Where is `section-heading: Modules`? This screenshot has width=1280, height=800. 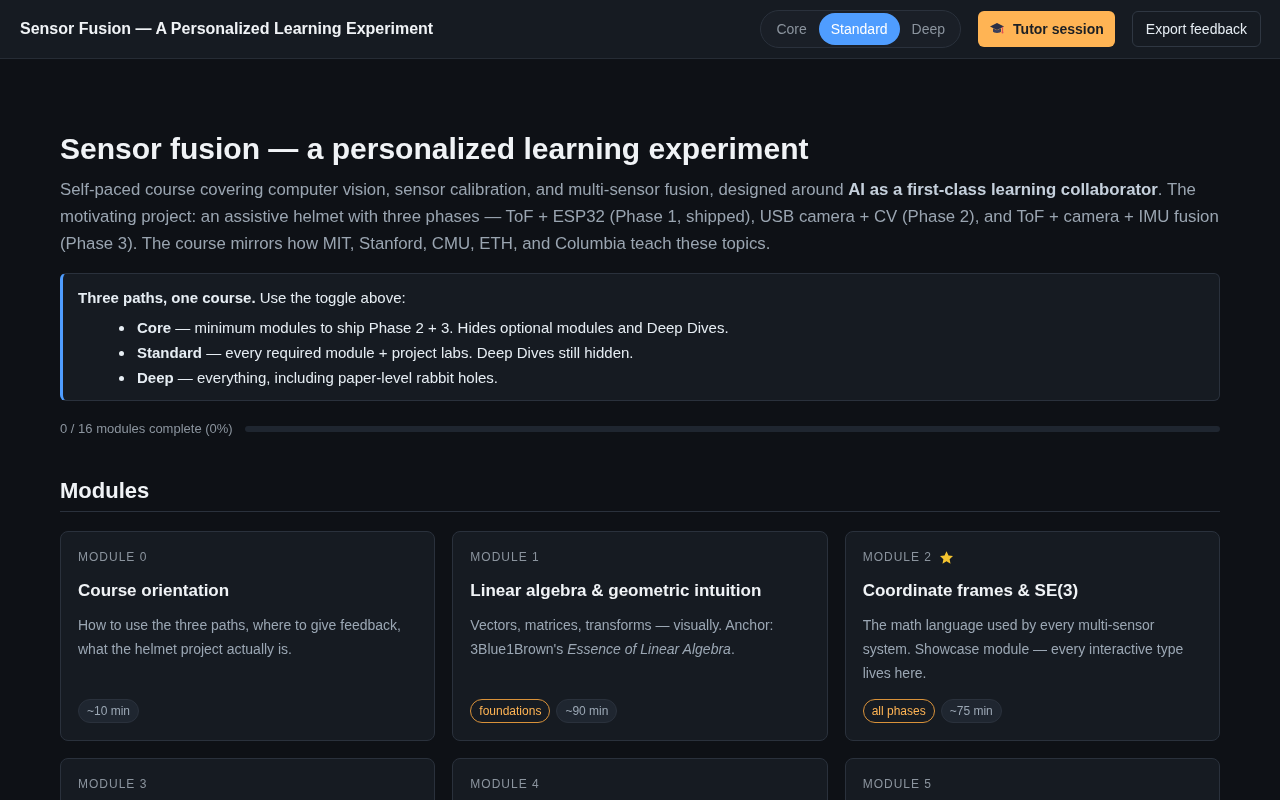 section-heading: Modules is located at coordinates (640, 494).